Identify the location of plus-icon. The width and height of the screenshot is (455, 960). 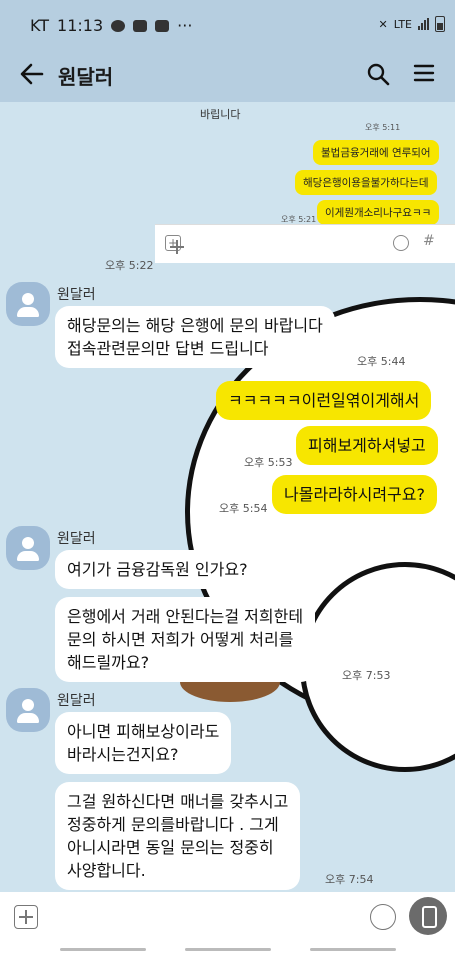
(26, 917).